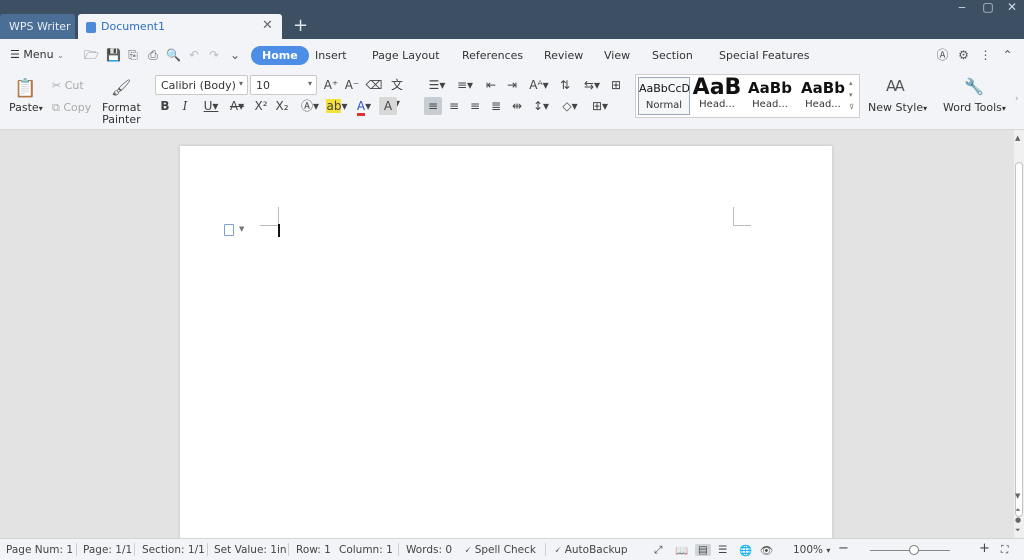 The width and height of the screenshot is (1024, 560). Describe the element at coordinates (313, 550) in the screenshot. I see `row-status: Row: 1` at that location.